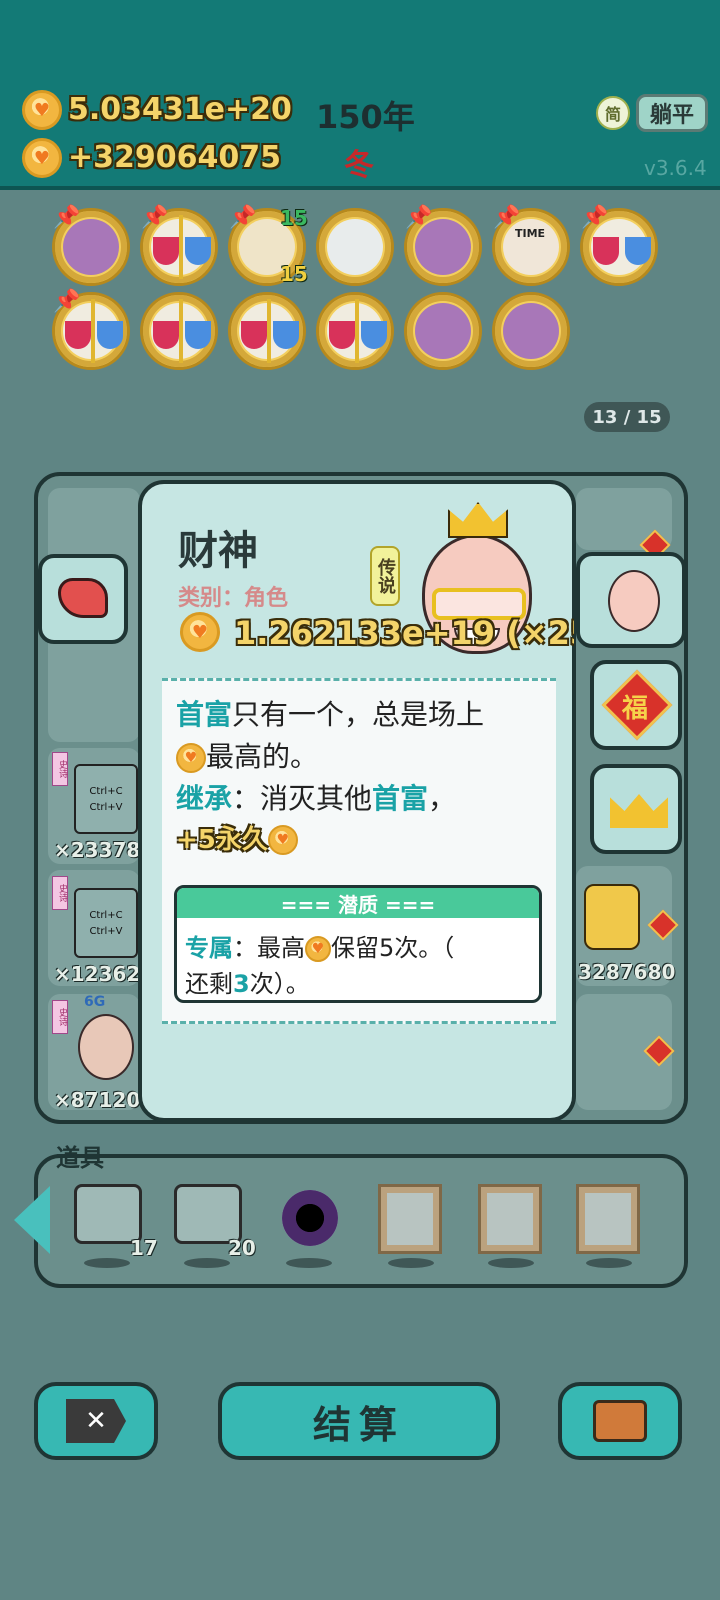 The width and height of the screenshot is (720, 1600). I want to click on item-count: ×12362, so click(97, 974).